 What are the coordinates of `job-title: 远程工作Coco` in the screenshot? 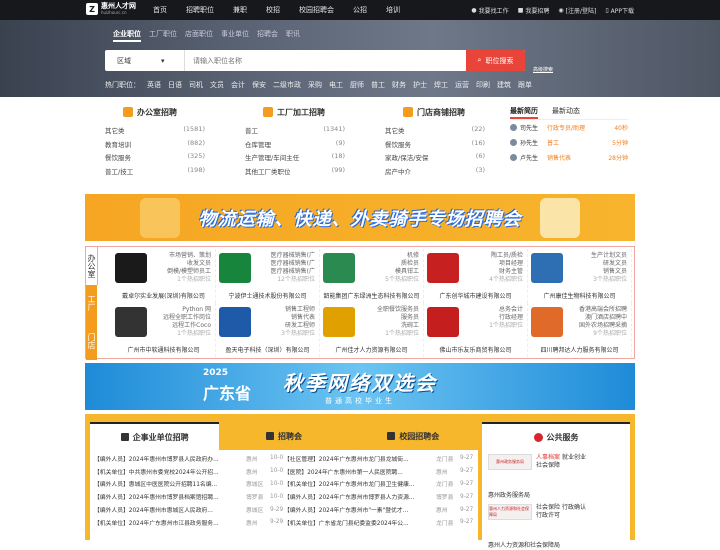 It's located at (181, 326).